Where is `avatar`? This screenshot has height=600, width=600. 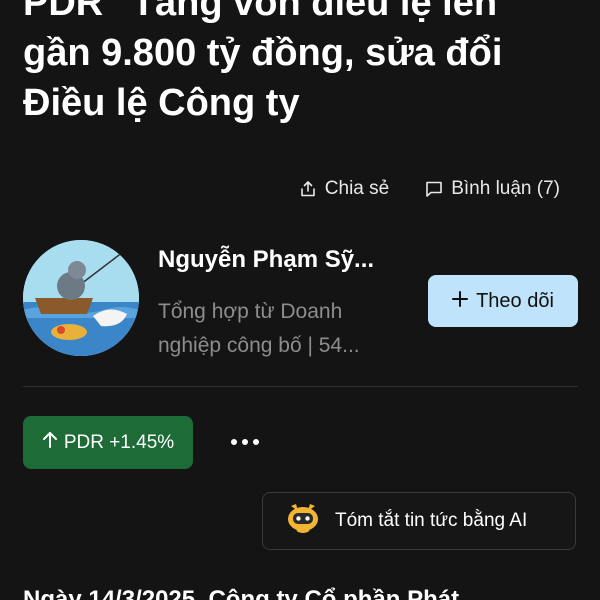 avatar is located at coordinates (81, 298).